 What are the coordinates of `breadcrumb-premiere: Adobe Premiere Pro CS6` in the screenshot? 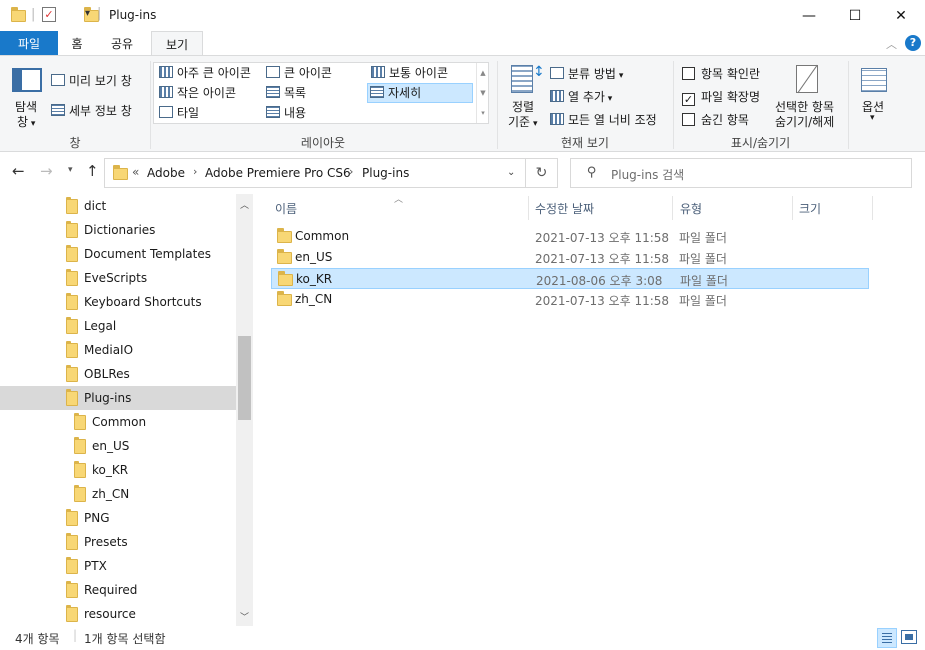 It's located at (278, 173).